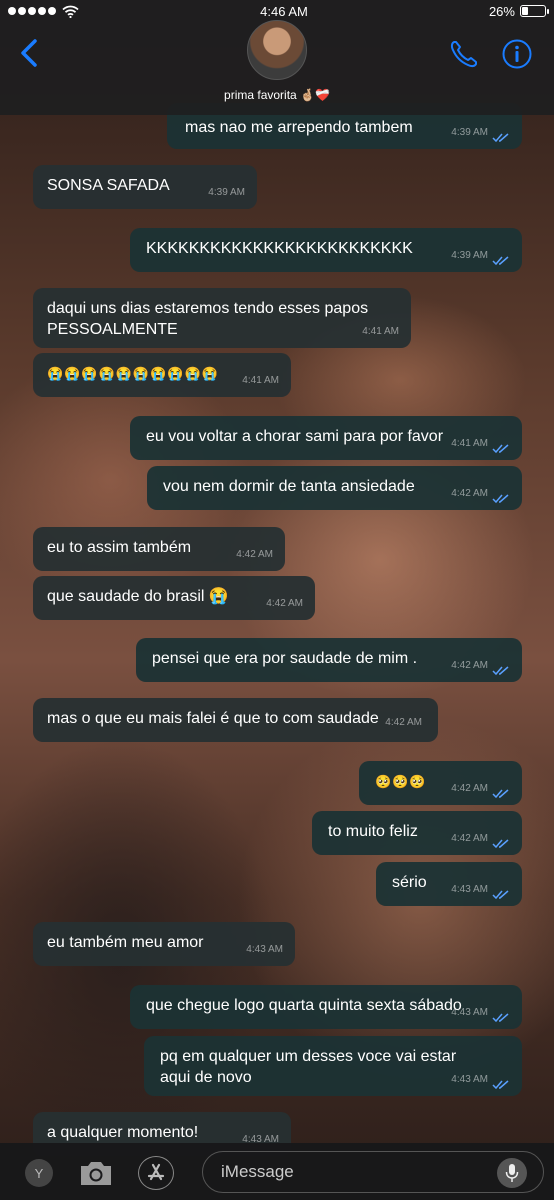 This screenshot has width=554, height=1200. Describe the element at coordinates (96, 1173) in the screenshot. I see `camera-icon` at that location.